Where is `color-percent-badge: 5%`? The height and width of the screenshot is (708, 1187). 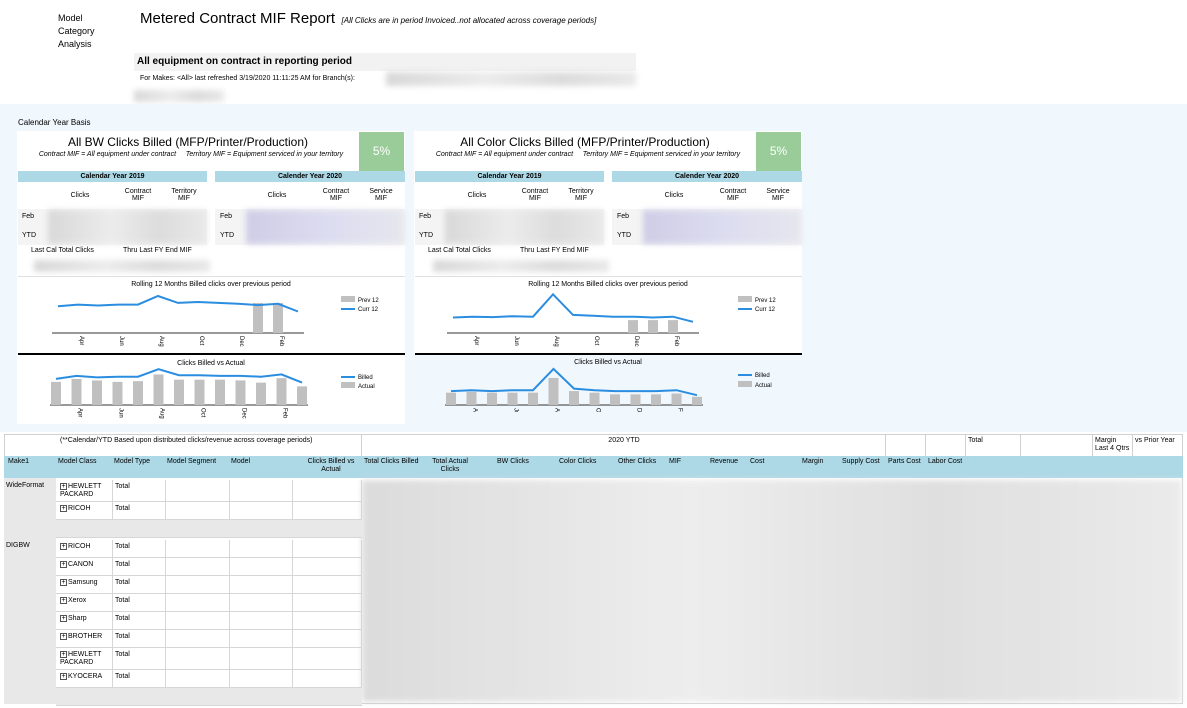
color-percent-badge: 5% is located at coordinates (778, 151).